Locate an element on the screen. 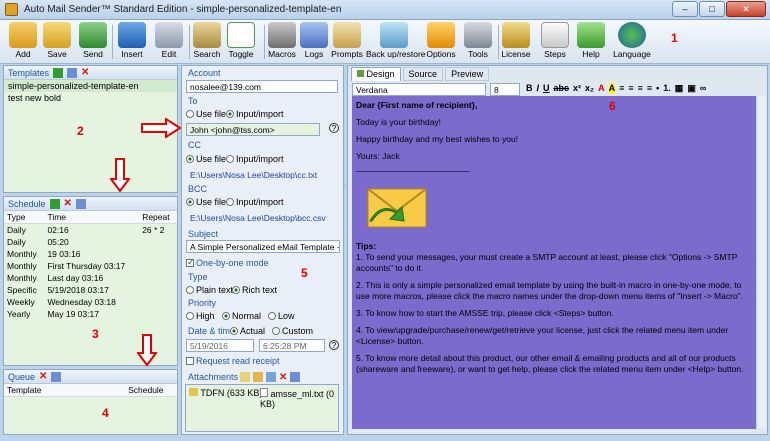  table-row: Specific 5/19/2018 03:17 is located at coordinates (90, 290).